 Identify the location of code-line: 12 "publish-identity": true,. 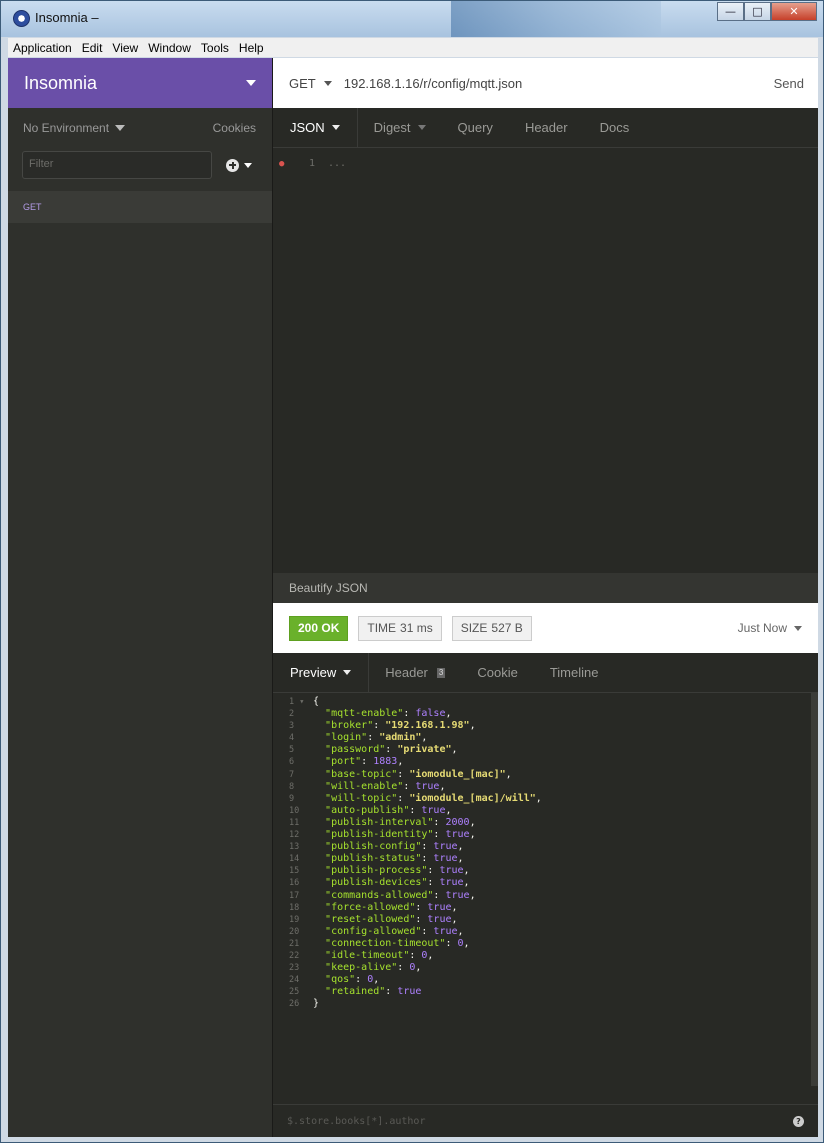
(545, 835).